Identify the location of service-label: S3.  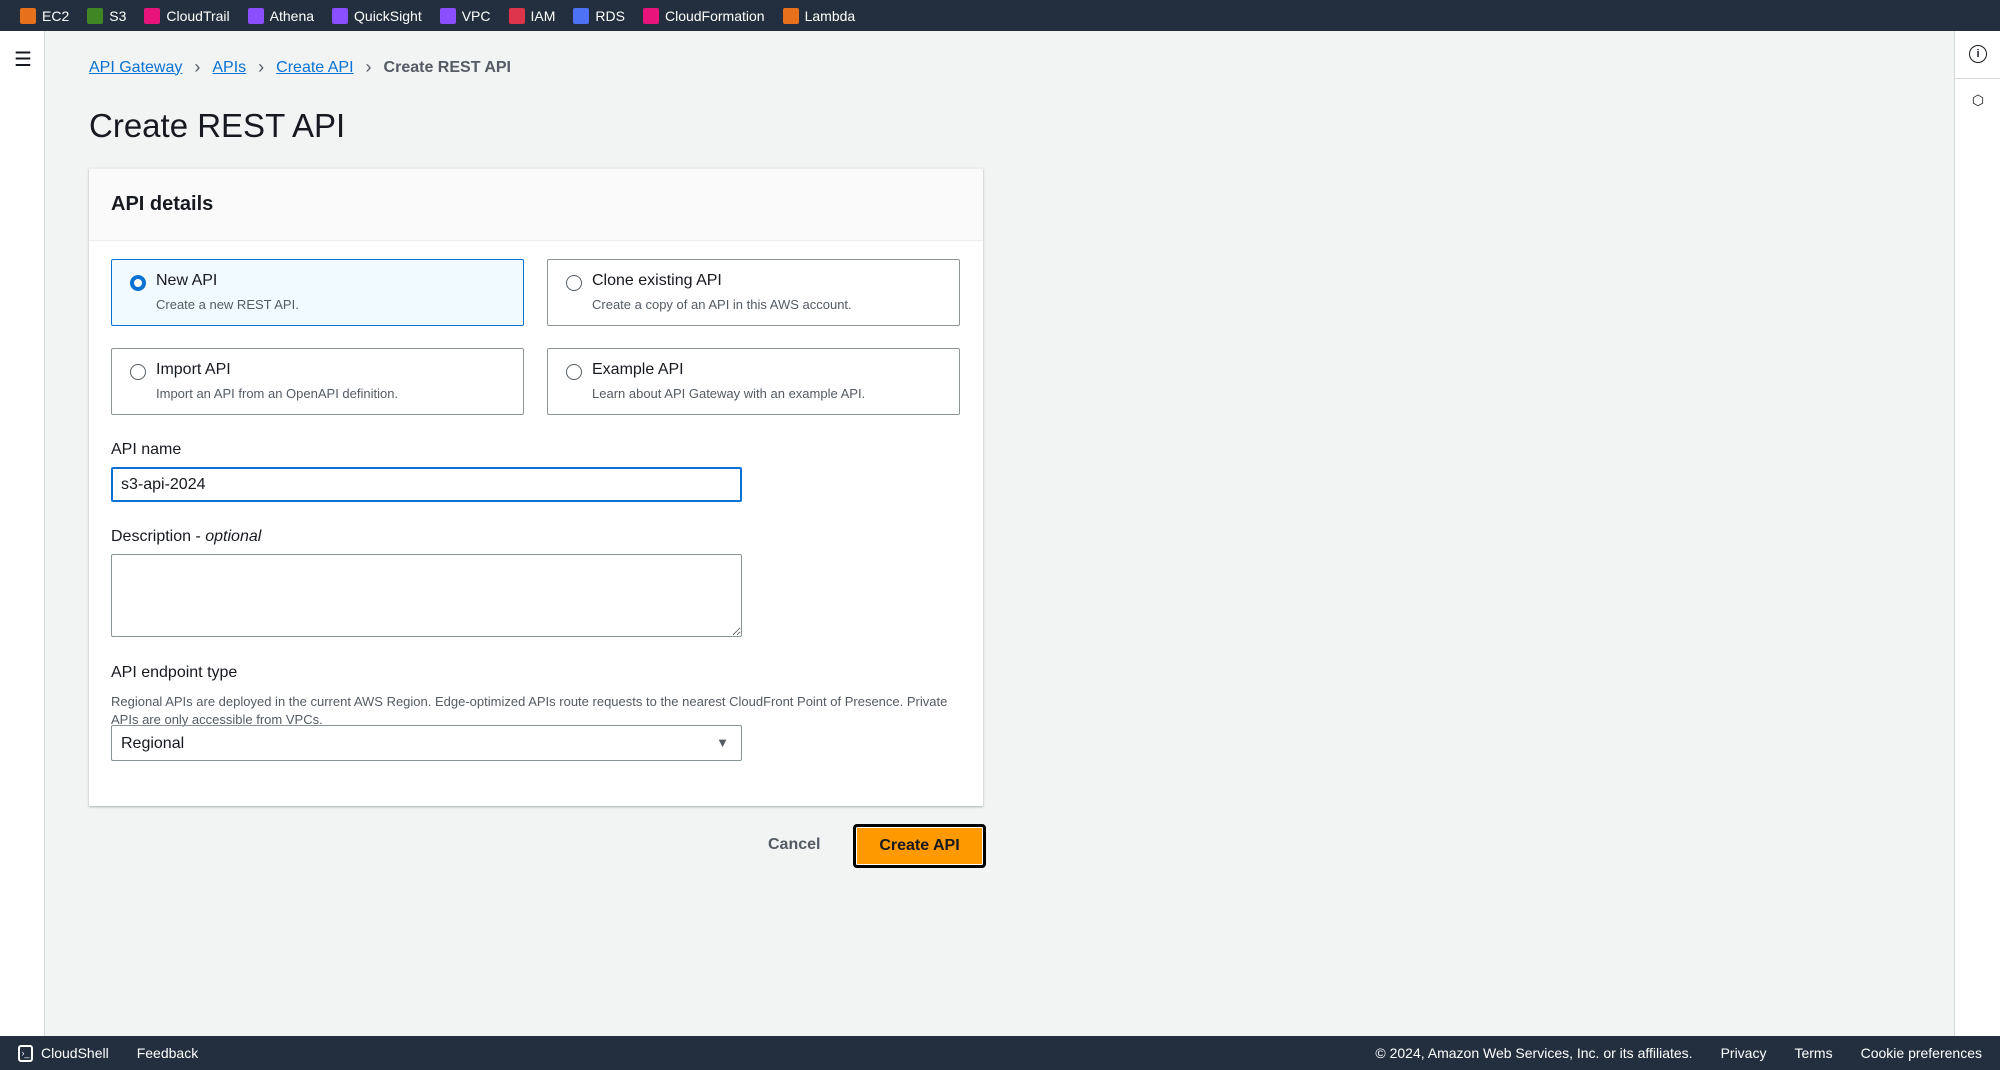
(118, 15).